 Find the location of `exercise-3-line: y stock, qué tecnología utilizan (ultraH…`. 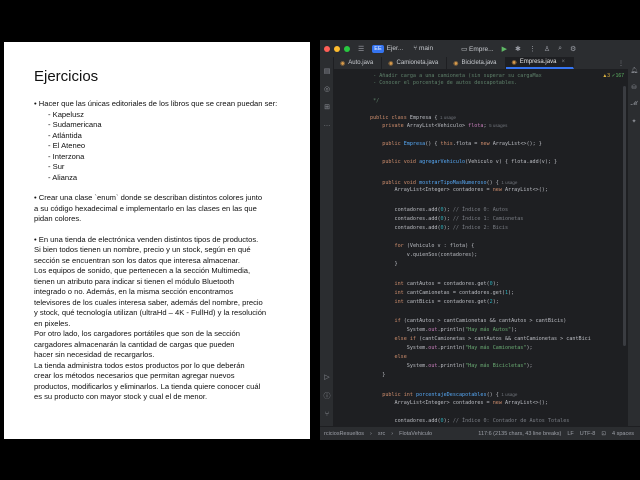

exercise-3-line: y stock, qué tecnología utilizan (ultraH… is located at coordinates (150, 312).